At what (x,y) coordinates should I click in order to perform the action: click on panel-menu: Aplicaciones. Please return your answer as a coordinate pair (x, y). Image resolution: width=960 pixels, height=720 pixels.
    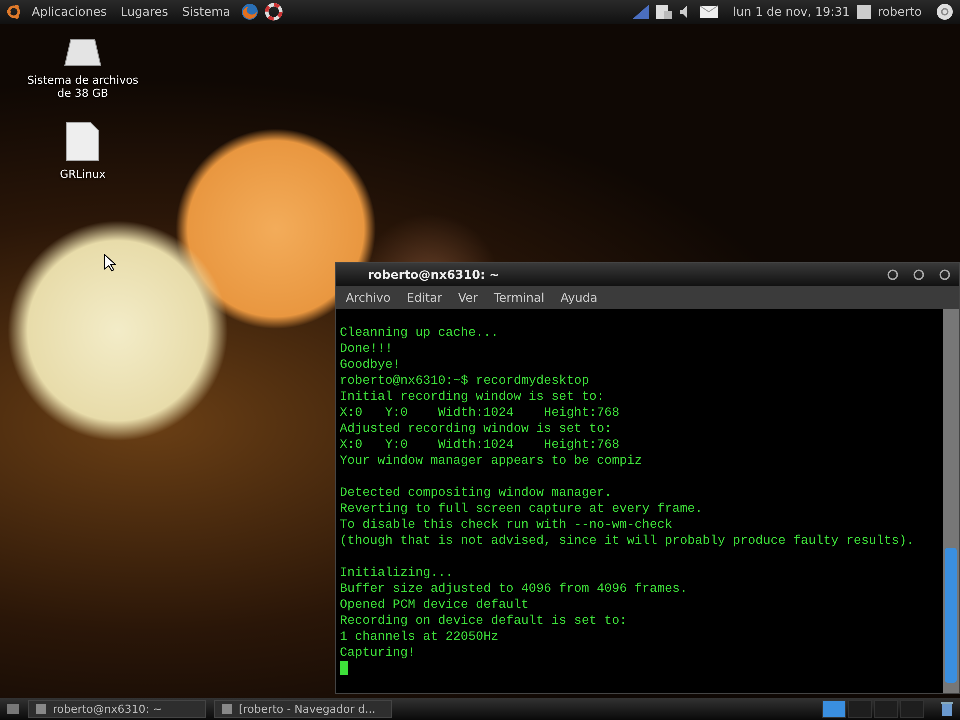
    Looking at the image, I should click on (69, 12).